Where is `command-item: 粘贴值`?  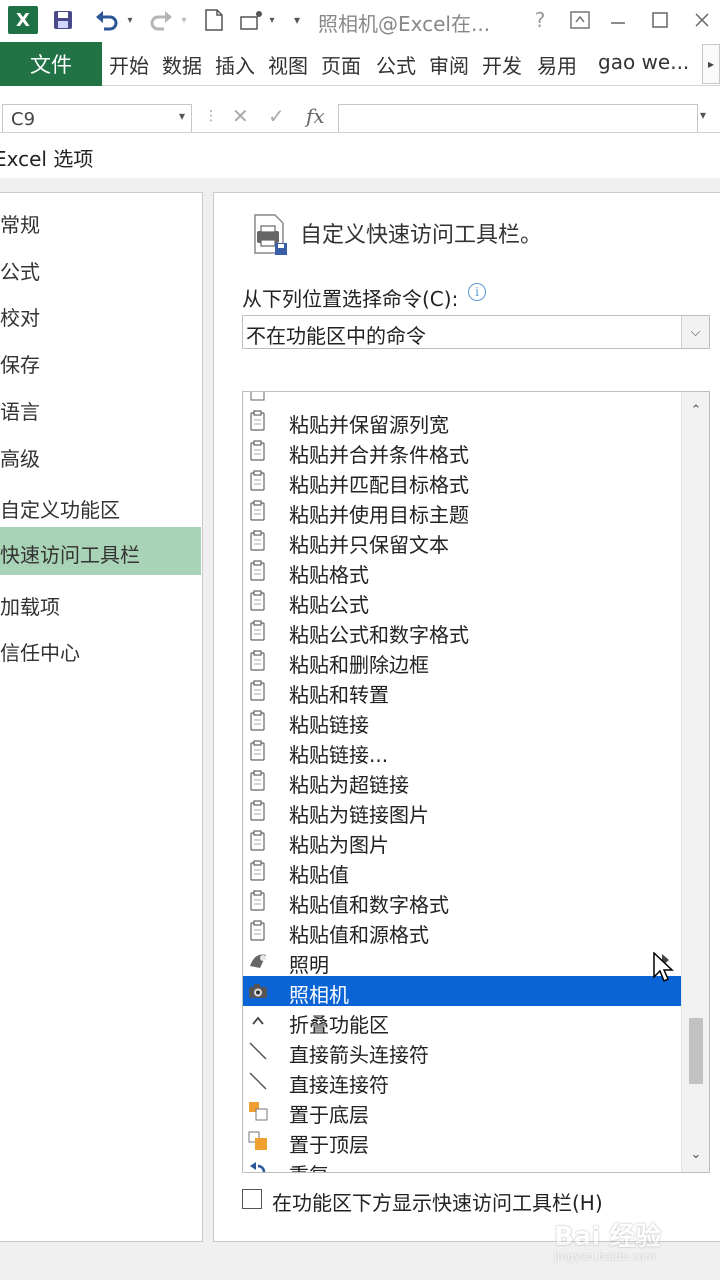 command-item: 粘贴值 is located at coordinates (462, 871).